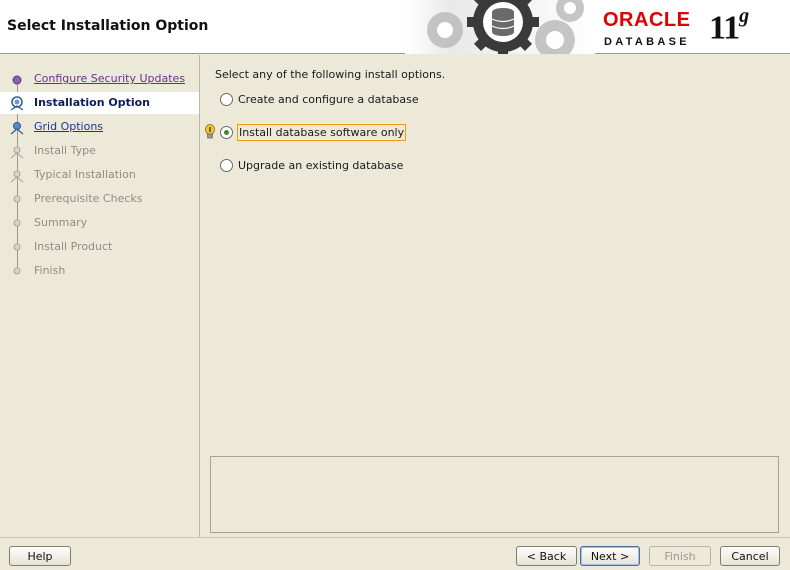 The width and height of the screenshot is (790, 570). Describe the element at coordinates (322, 132) in the screenshot. I see `option-label: Install database software only` at that location.